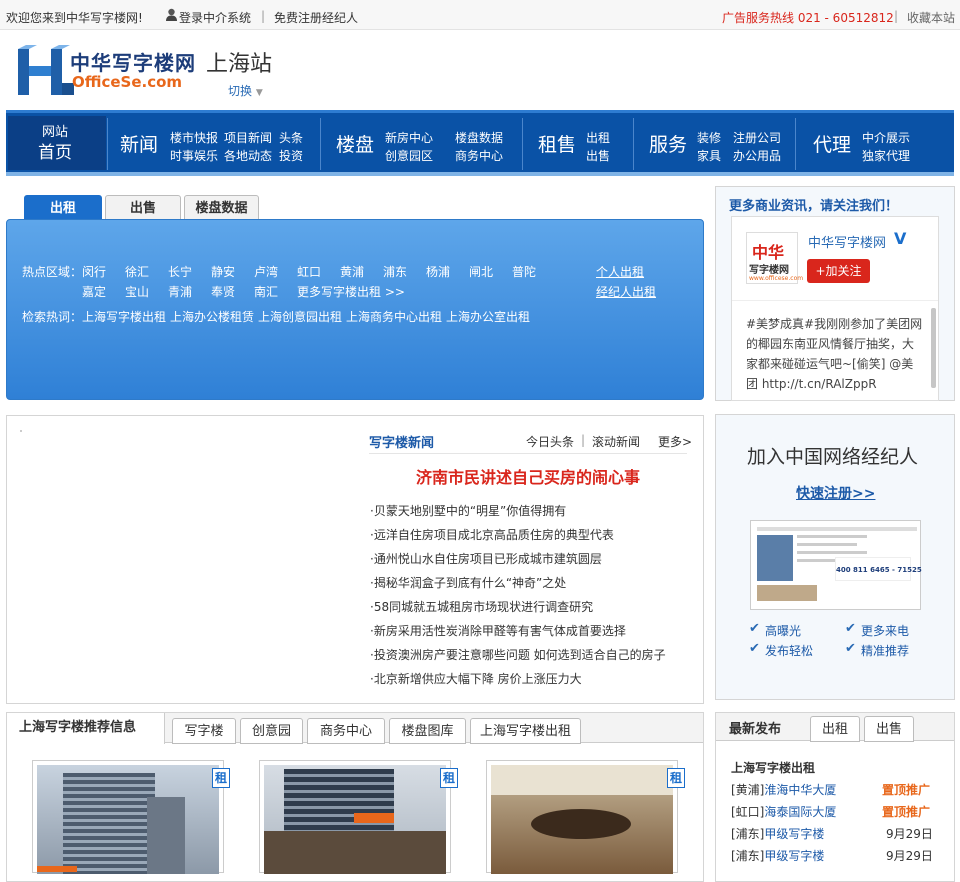 The image size is (960, 882). What do you see at coordinates (557, 143) in the screenshot?
I see `nav-rent: 租售` at bounding box center [557, 143].